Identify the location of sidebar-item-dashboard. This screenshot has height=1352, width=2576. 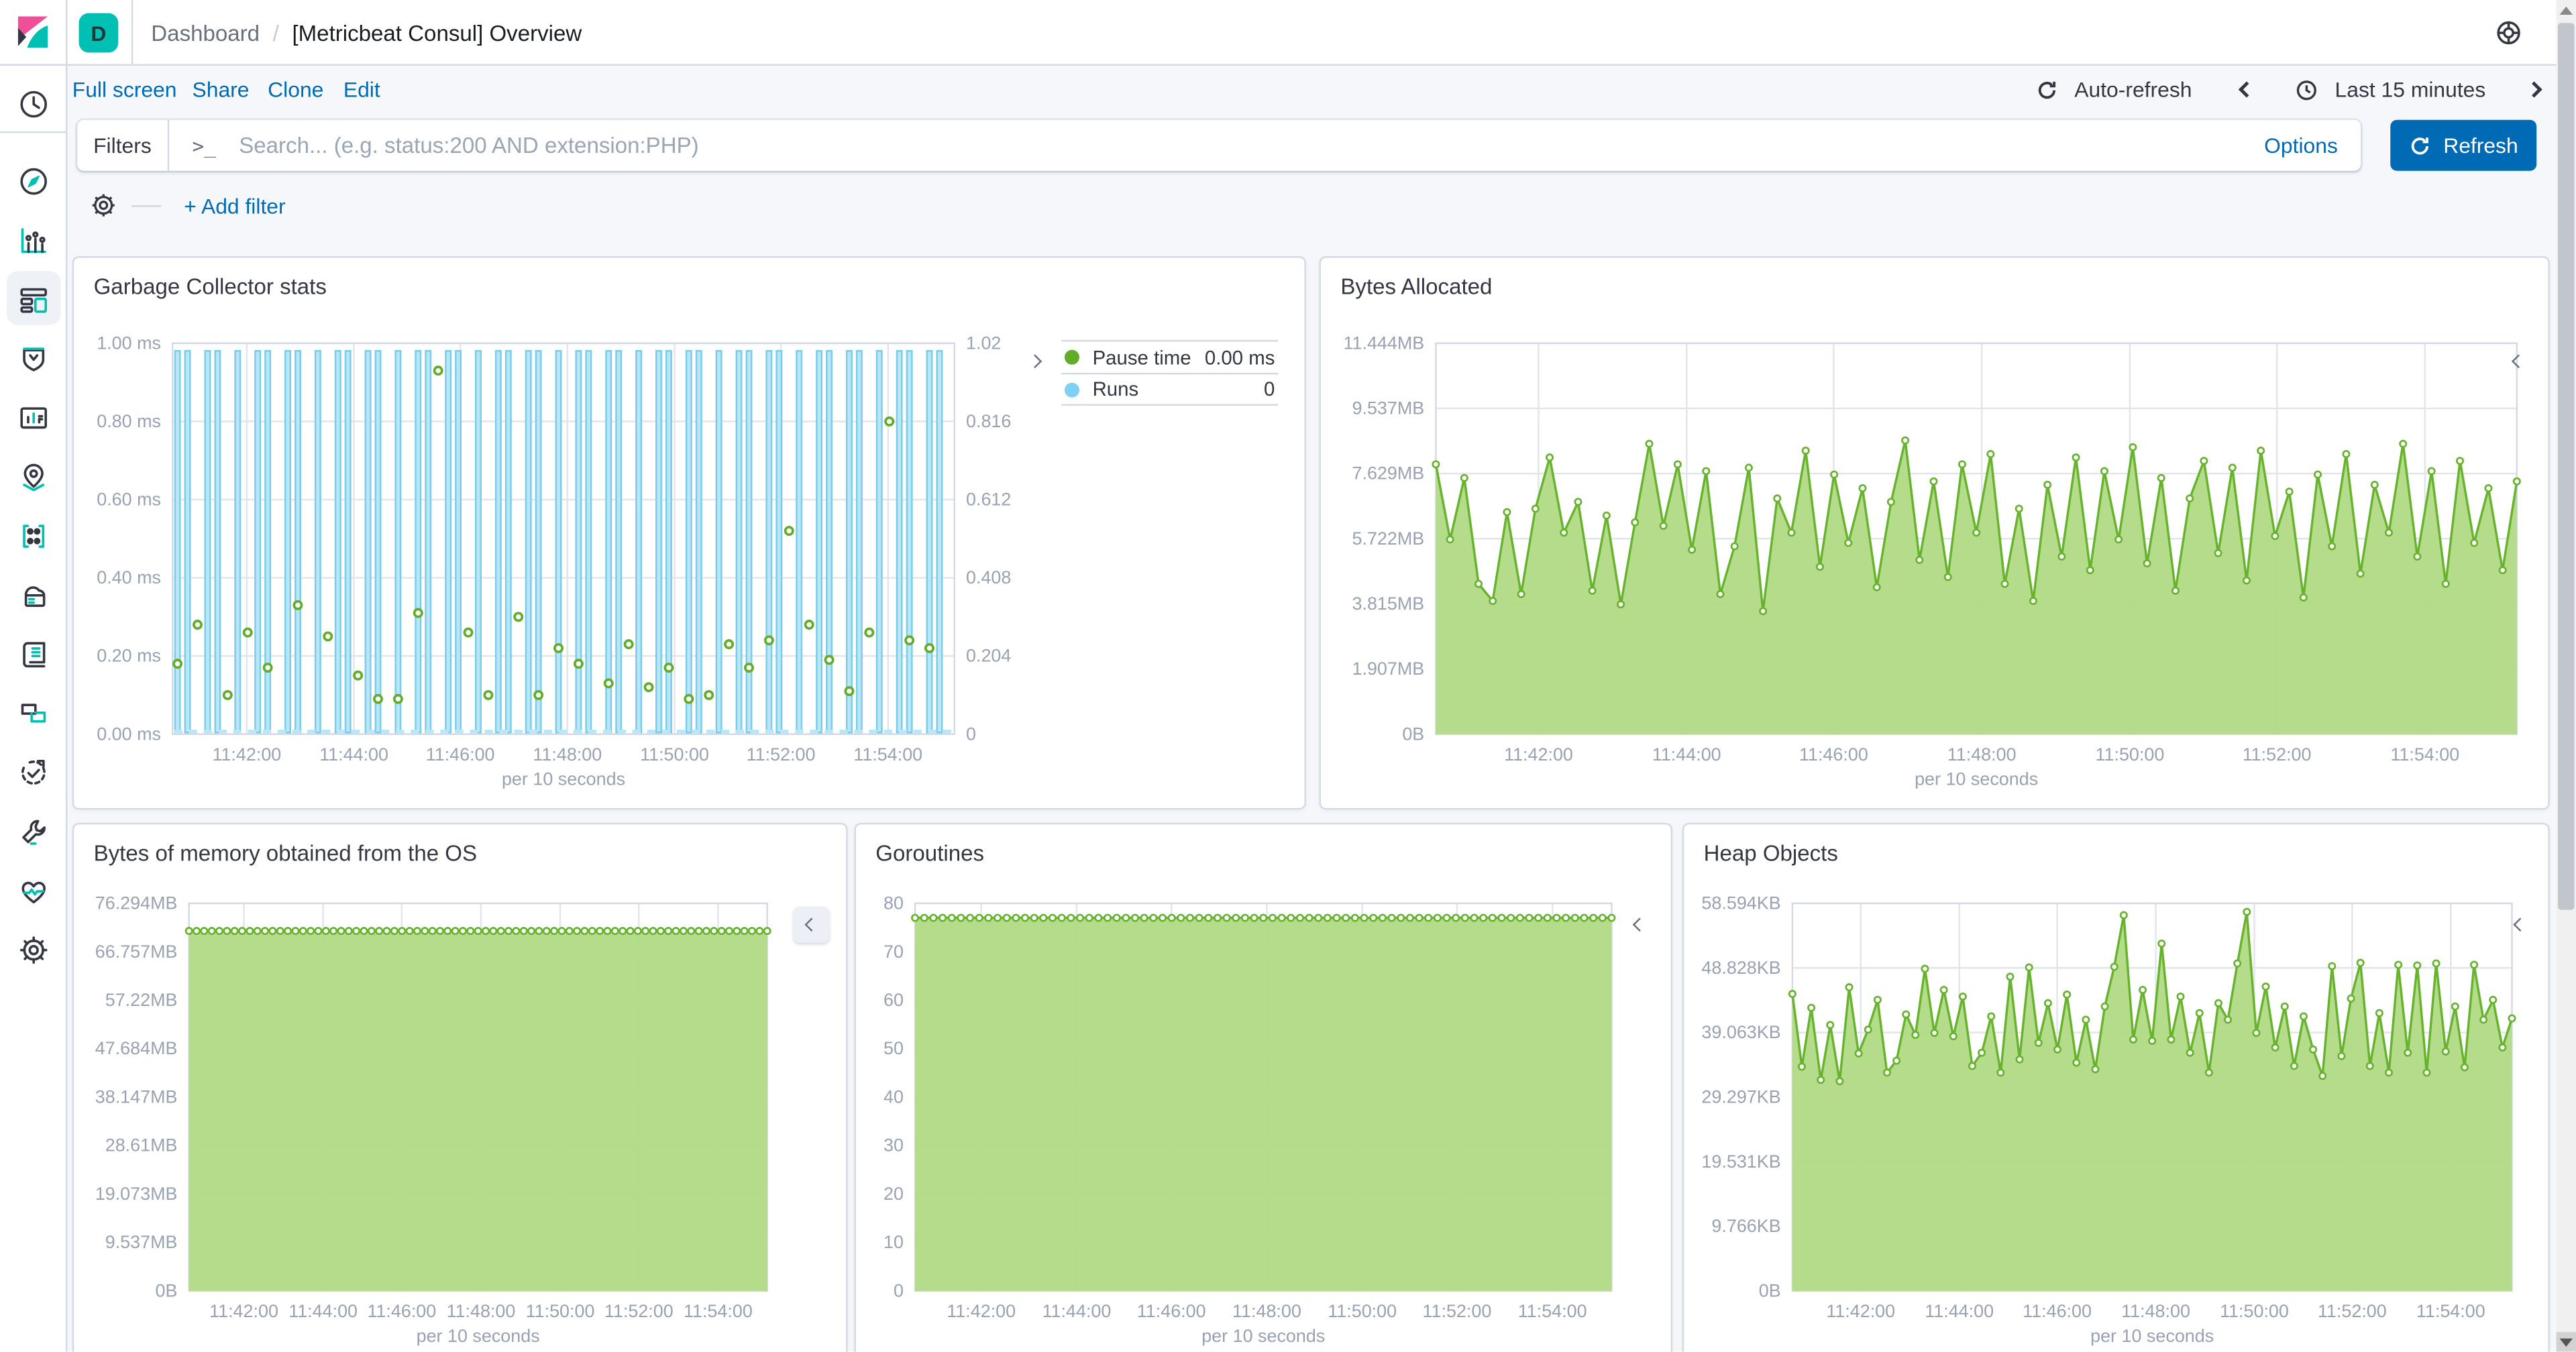
(33, 299).